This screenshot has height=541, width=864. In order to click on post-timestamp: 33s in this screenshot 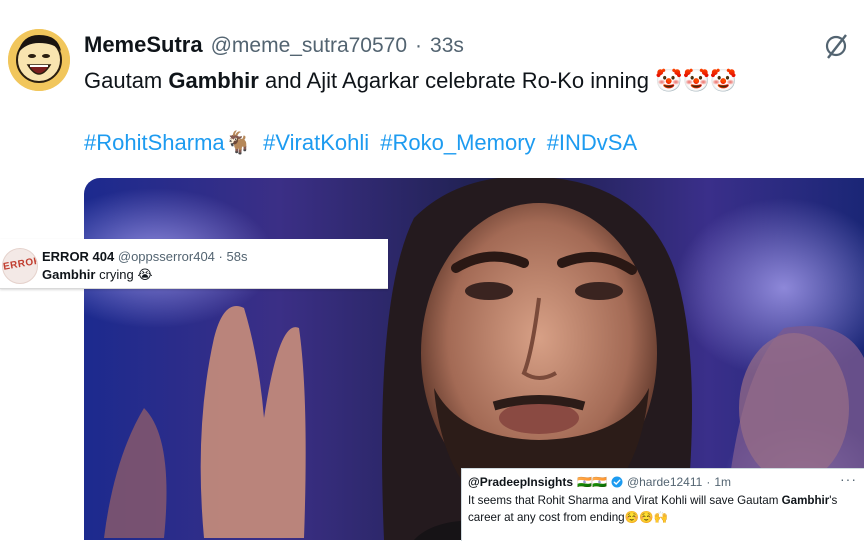, I will do `click(447, 46)`.